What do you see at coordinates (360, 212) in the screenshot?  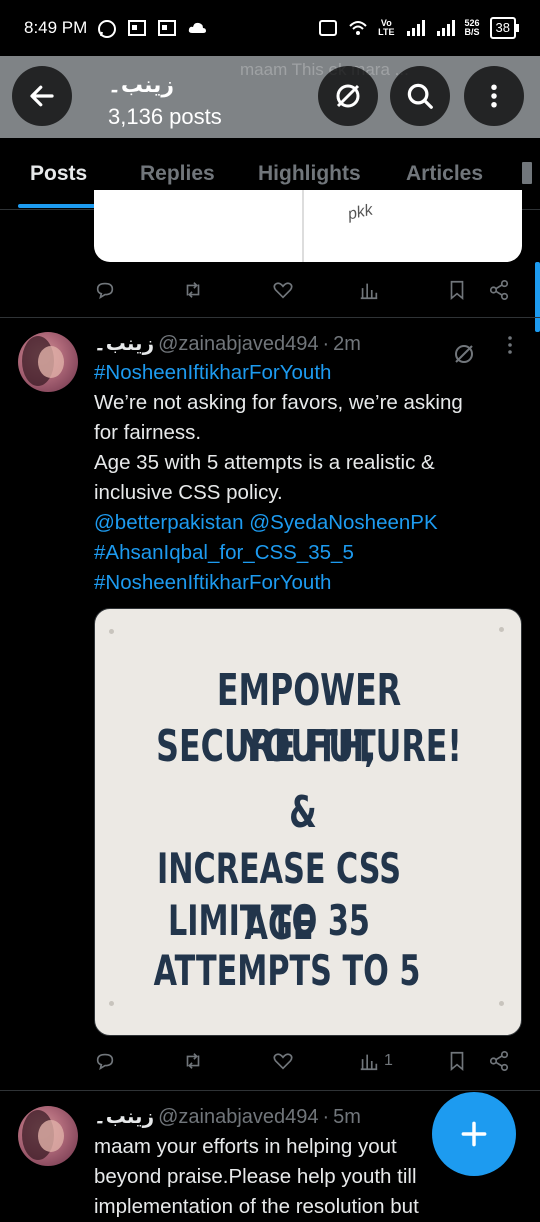 I see `image-handwriting: pkk` at bounding box center [360, 212].